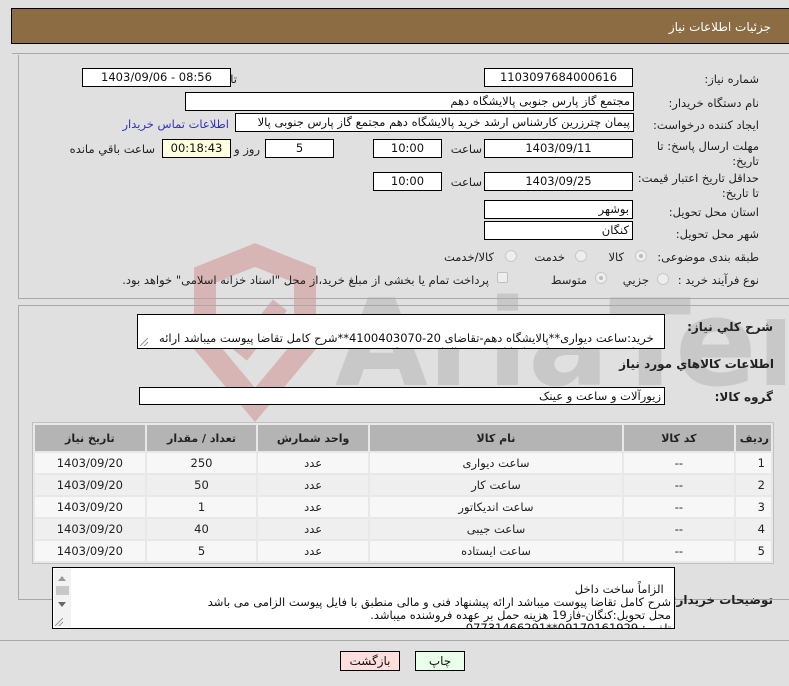  What do you see at coordinates (400, 53) in the screenshot?
I see `divider` at bounding box center [400, 53].